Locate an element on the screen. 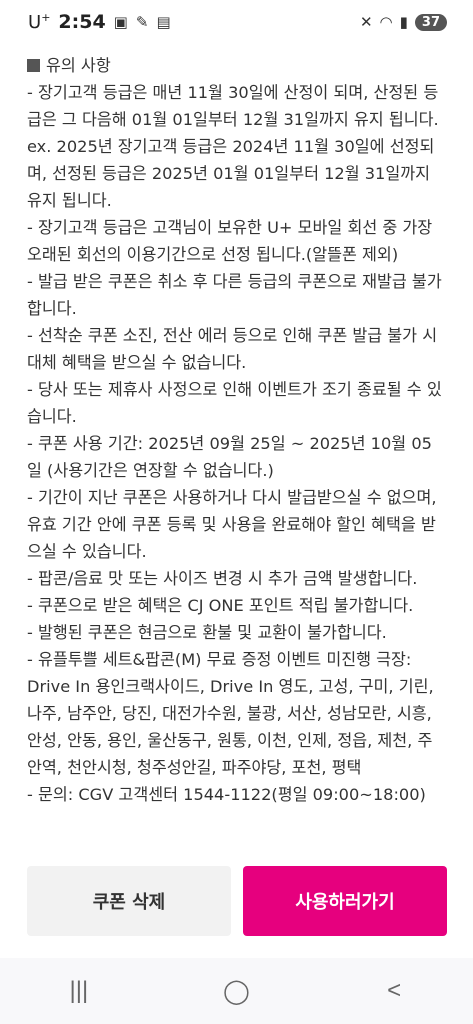  back-icon: < is located at coordinates (394, 991).